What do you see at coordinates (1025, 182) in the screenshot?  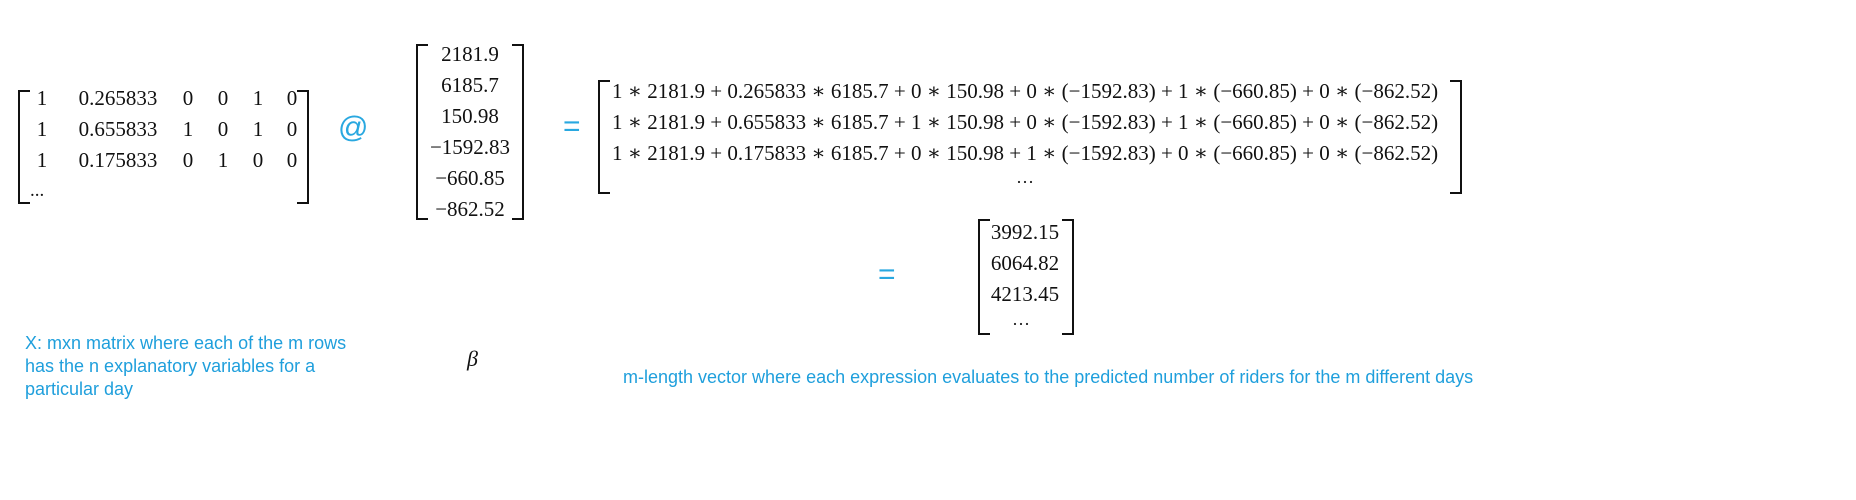 I see `expanded-vector-ellipsis: ···` at bounding box center [1025, 182].